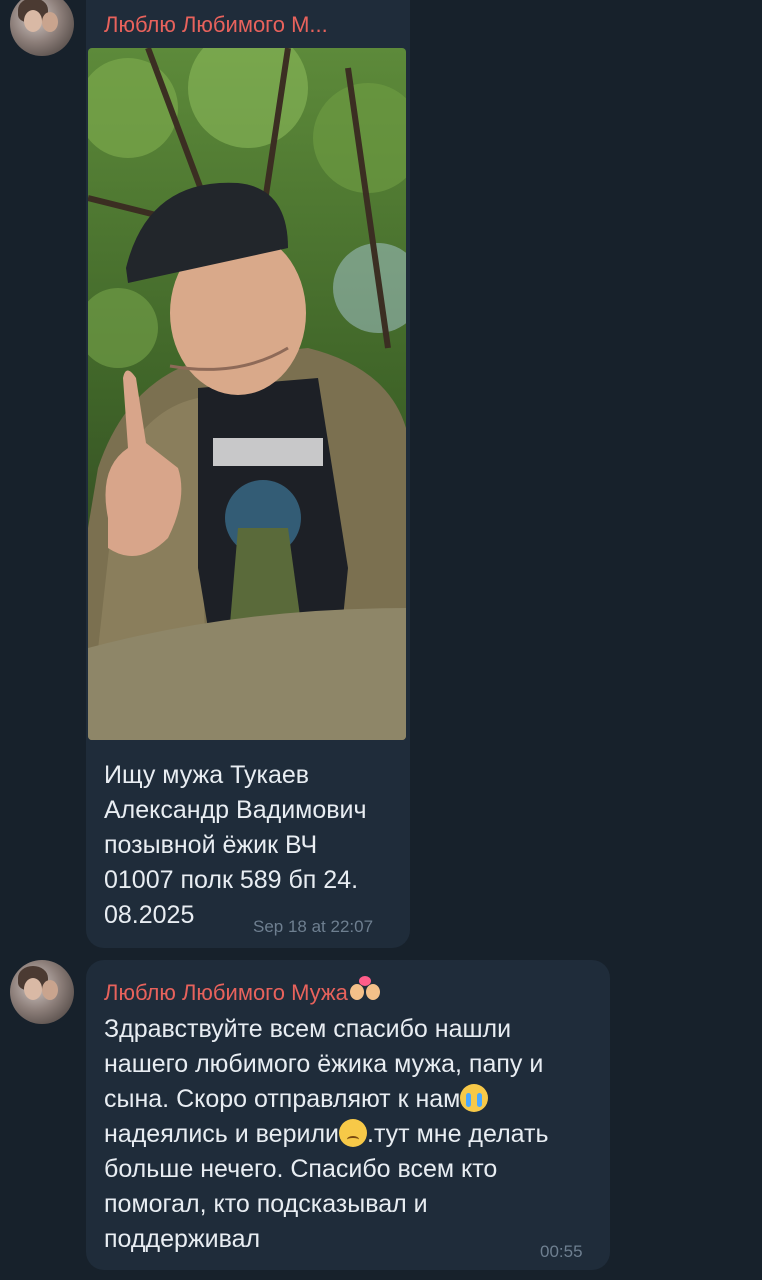 This screenshot has height=1280, width=762. I want to click on message-line: поддерживал, so click(182, 1239).